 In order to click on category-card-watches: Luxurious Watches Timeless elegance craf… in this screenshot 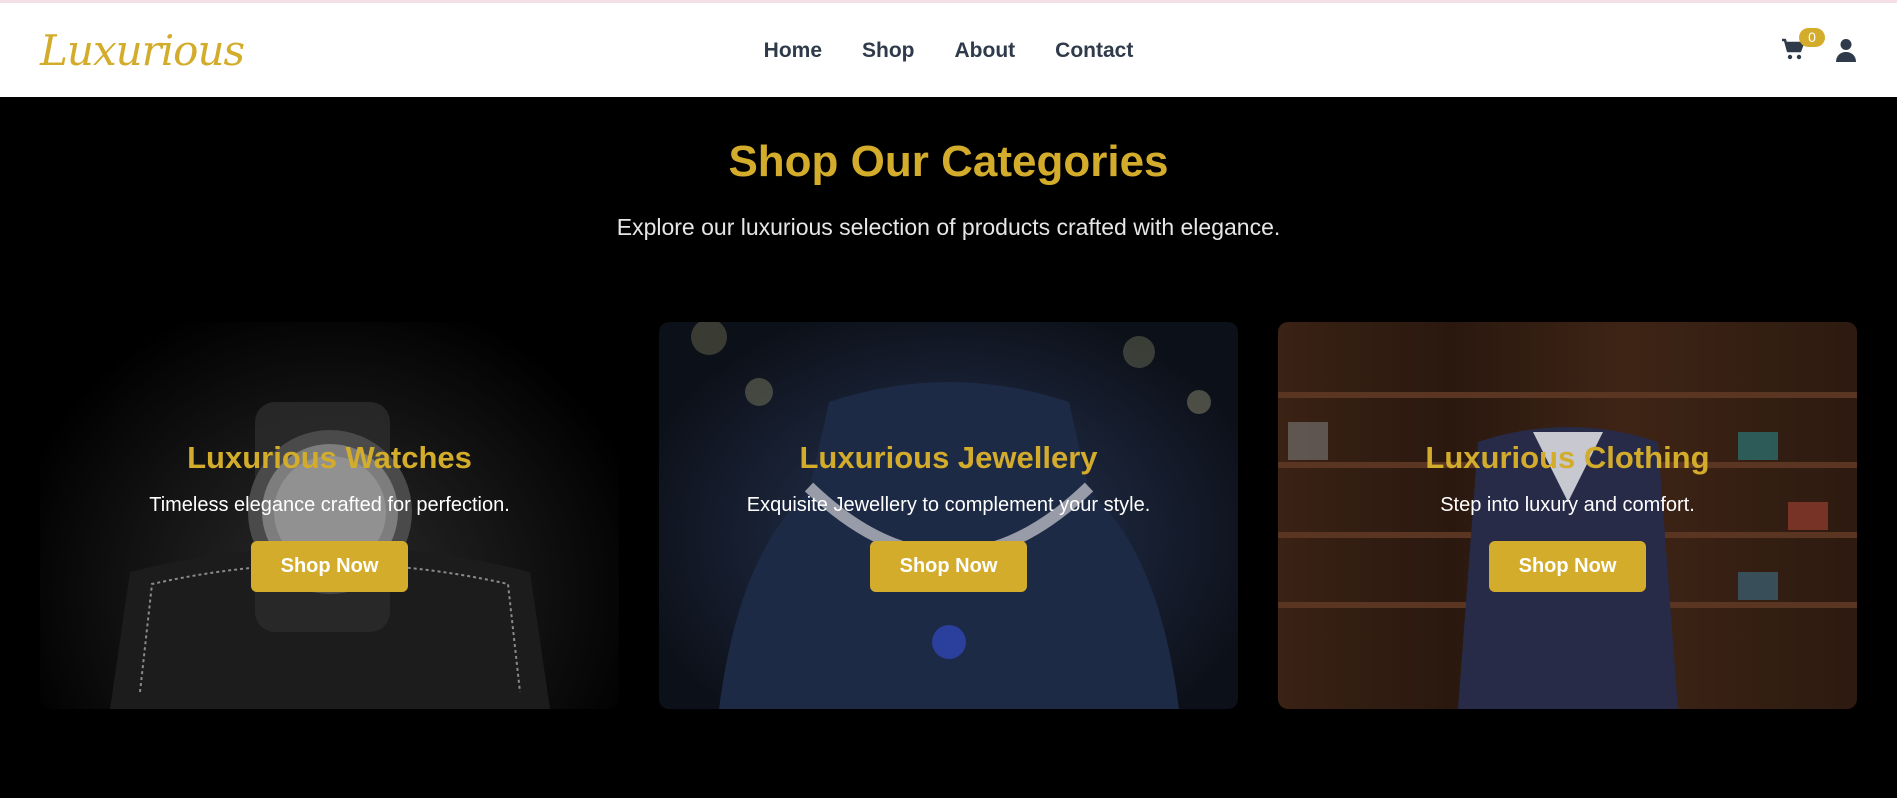, I will do `click(329, 515)`.